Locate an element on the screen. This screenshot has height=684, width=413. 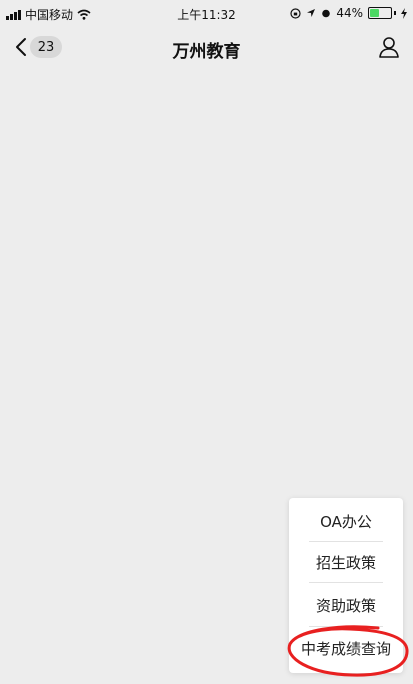
status-right: 44% is located at coordinates (348, 13).